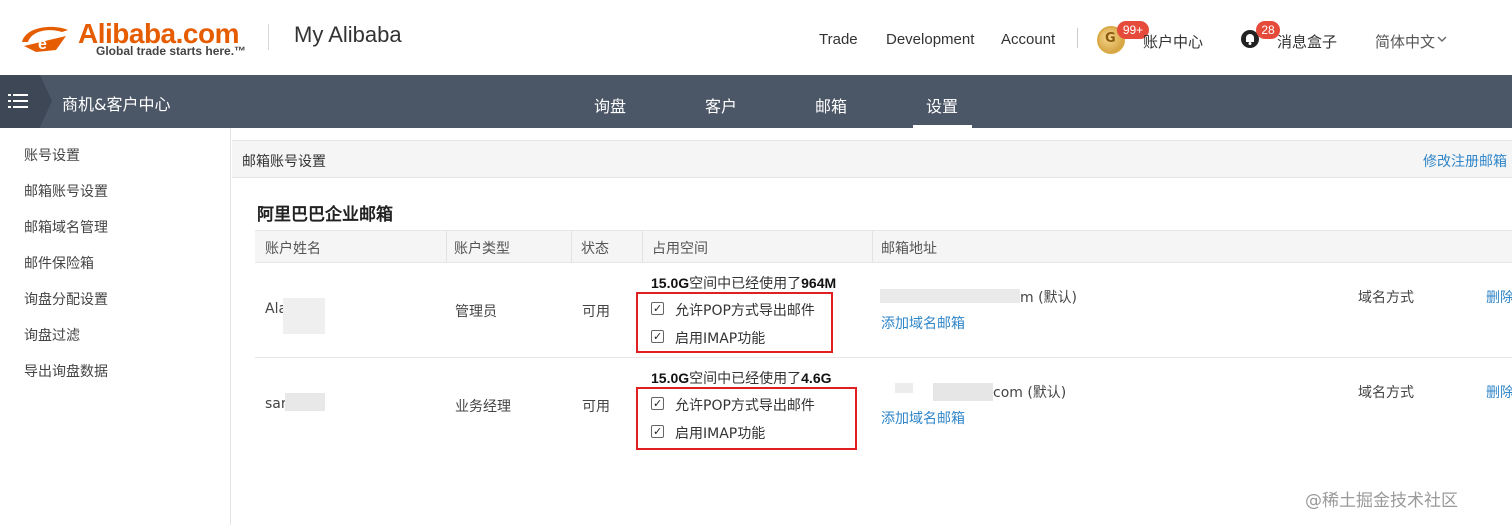 Image resolution: width=1512 pixels, height=525 pixels. I want to click on col-email-address: 邮箱地址, so click(909, 249).